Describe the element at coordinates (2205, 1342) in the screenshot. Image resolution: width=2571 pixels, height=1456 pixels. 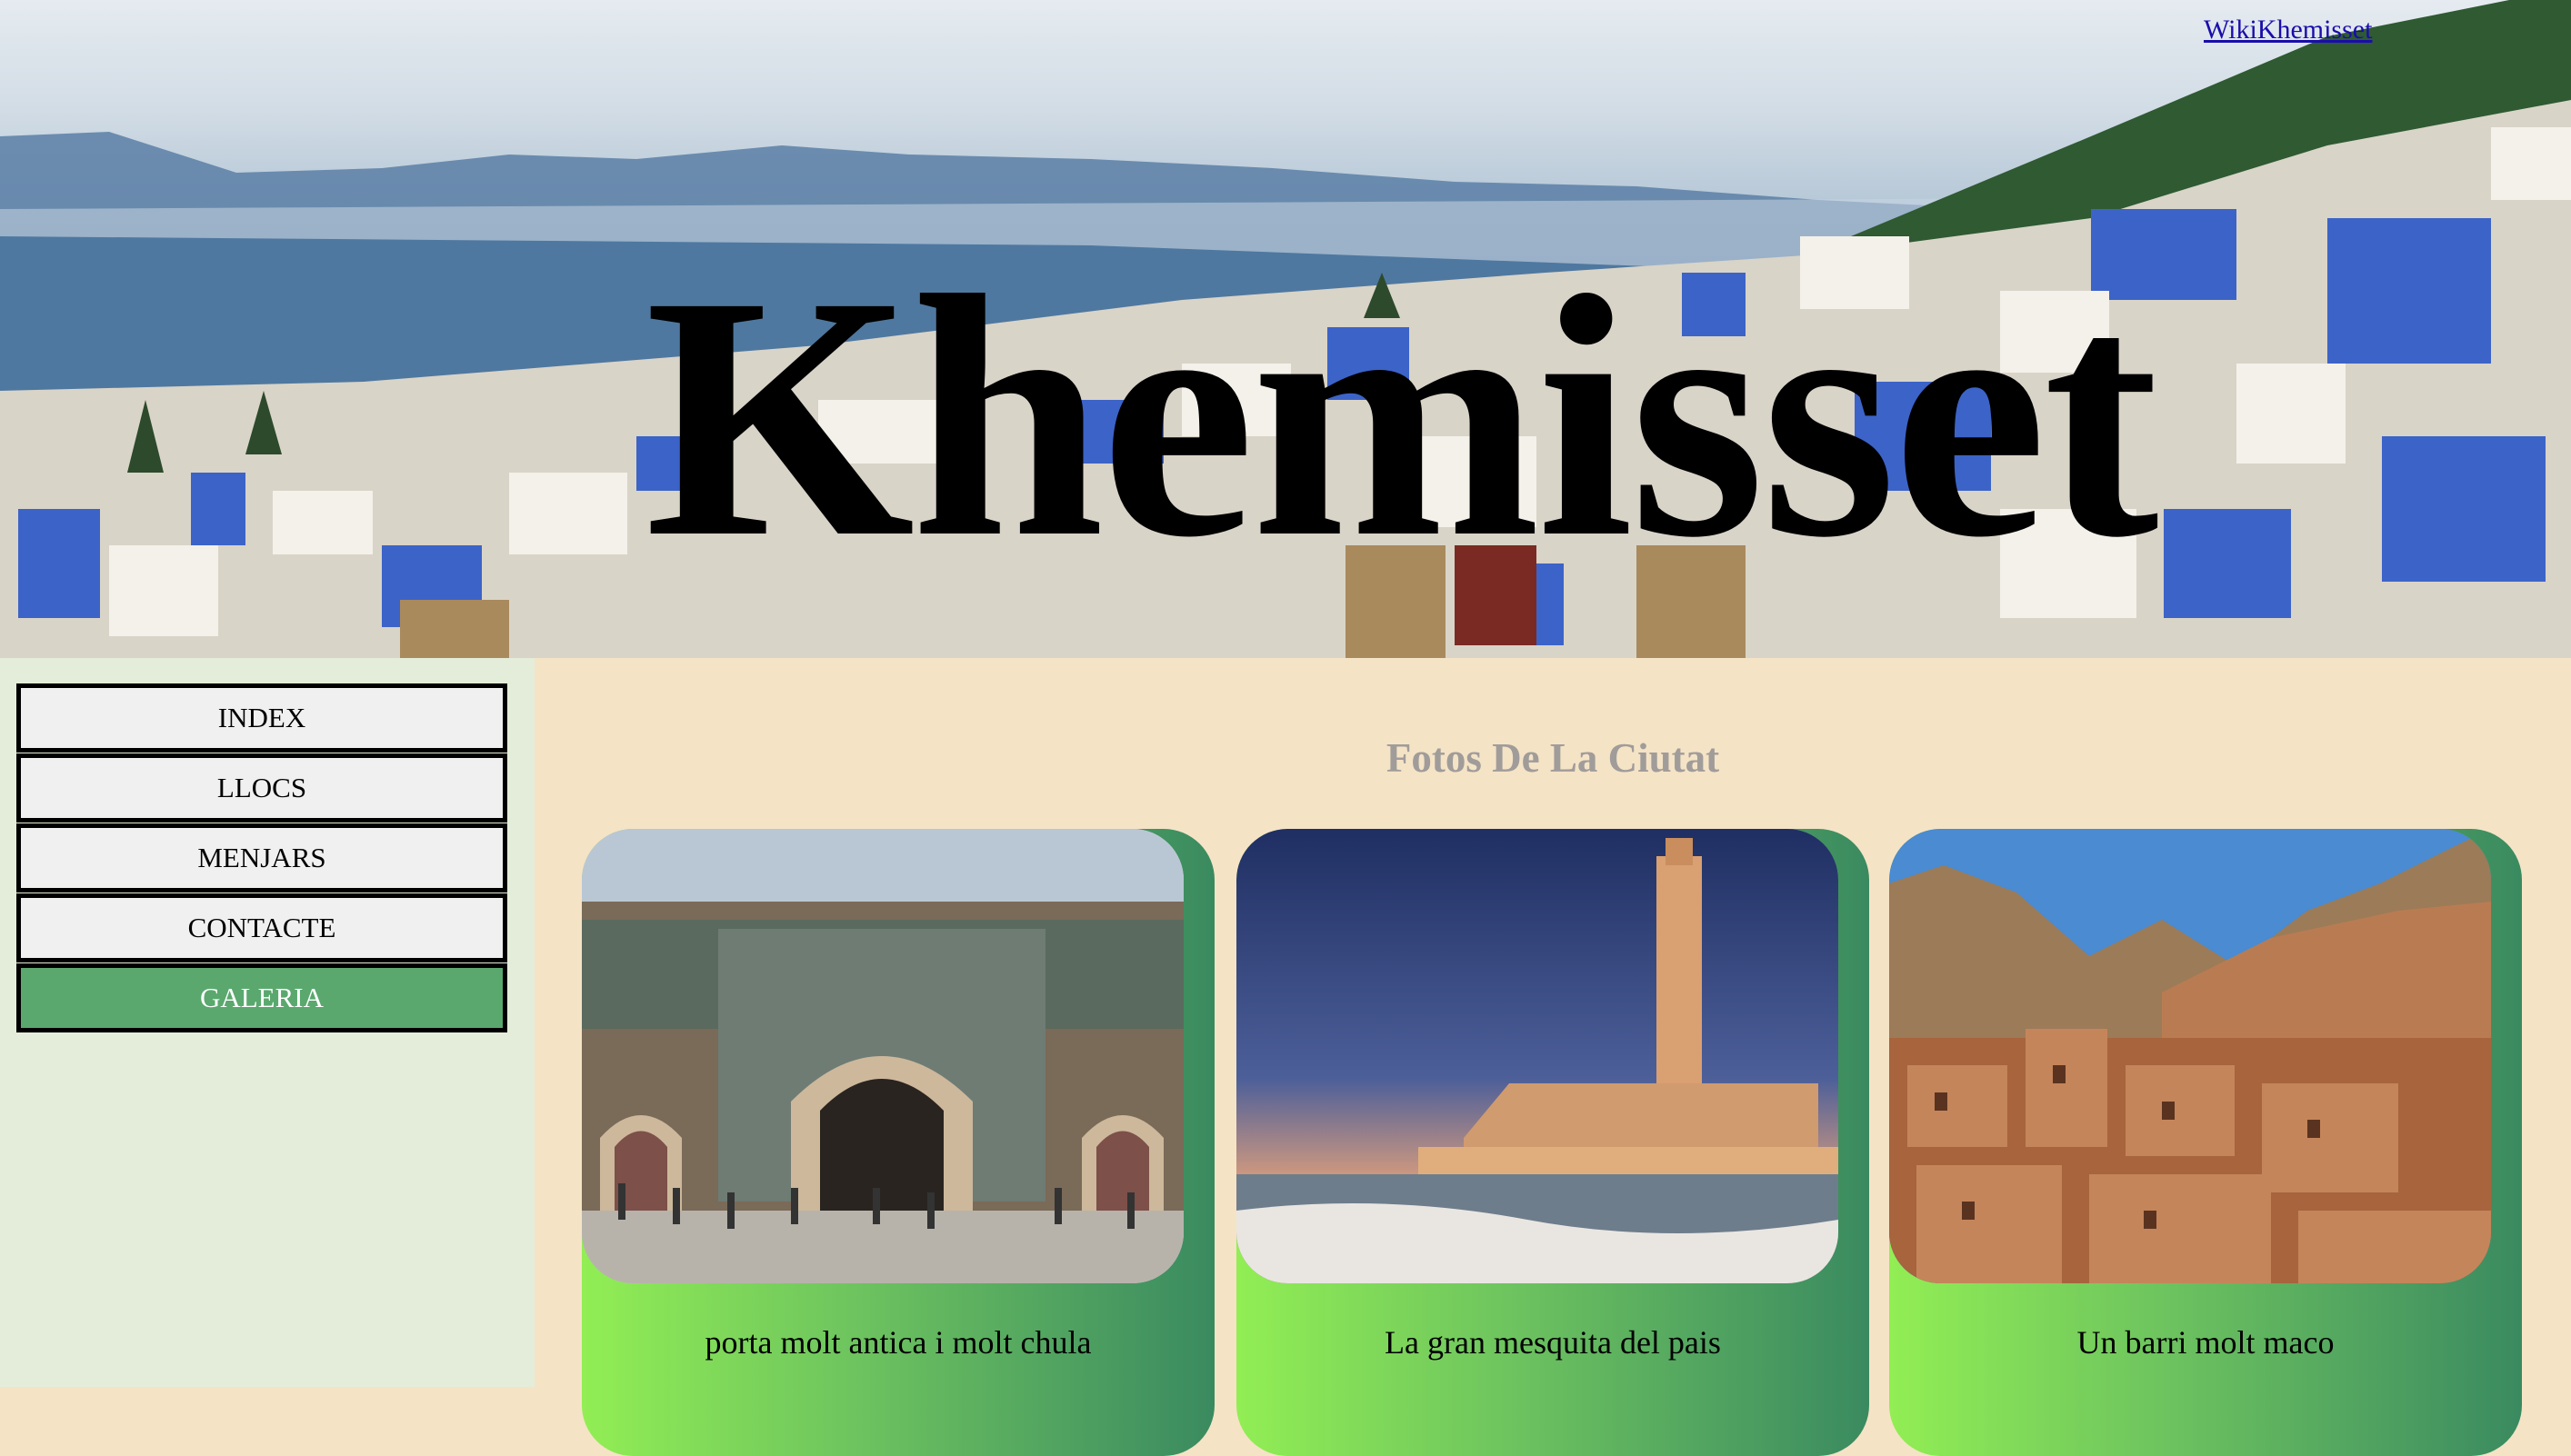
I see `card-caption: Un barri molt maco` at that location.